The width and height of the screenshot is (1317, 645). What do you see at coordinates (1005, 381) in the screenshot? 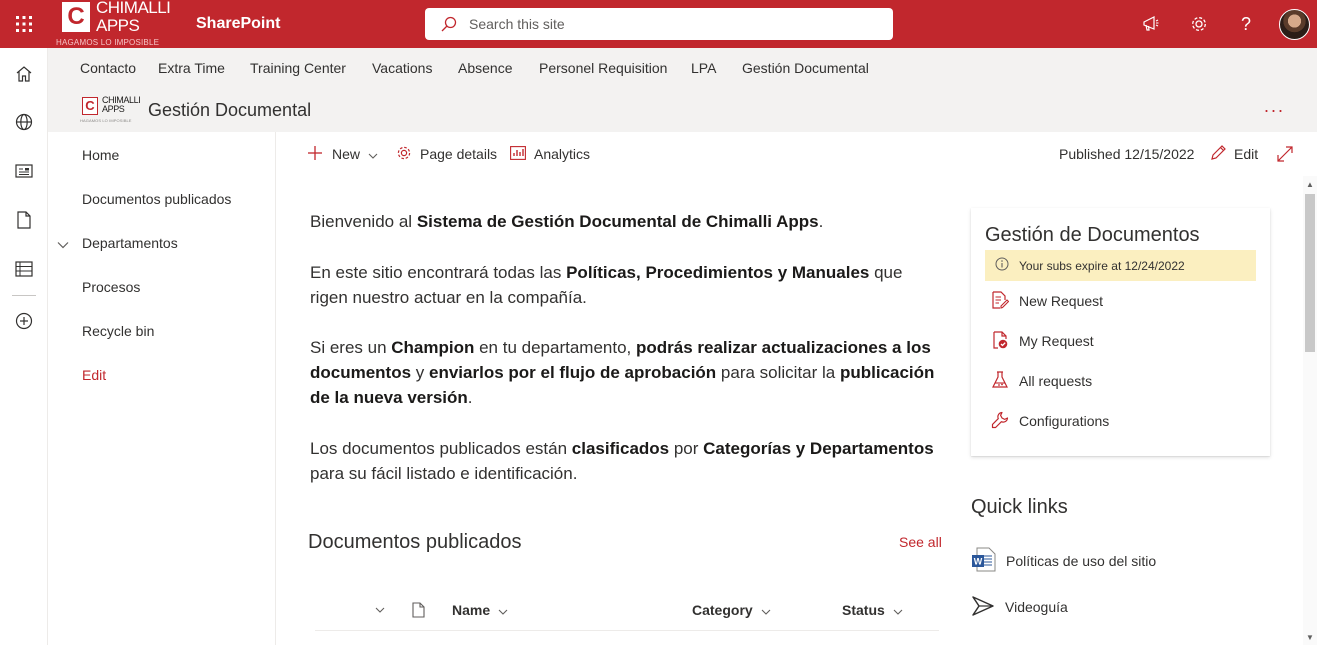
I see `all-requests-icon` at bounding box center [1005, 381].